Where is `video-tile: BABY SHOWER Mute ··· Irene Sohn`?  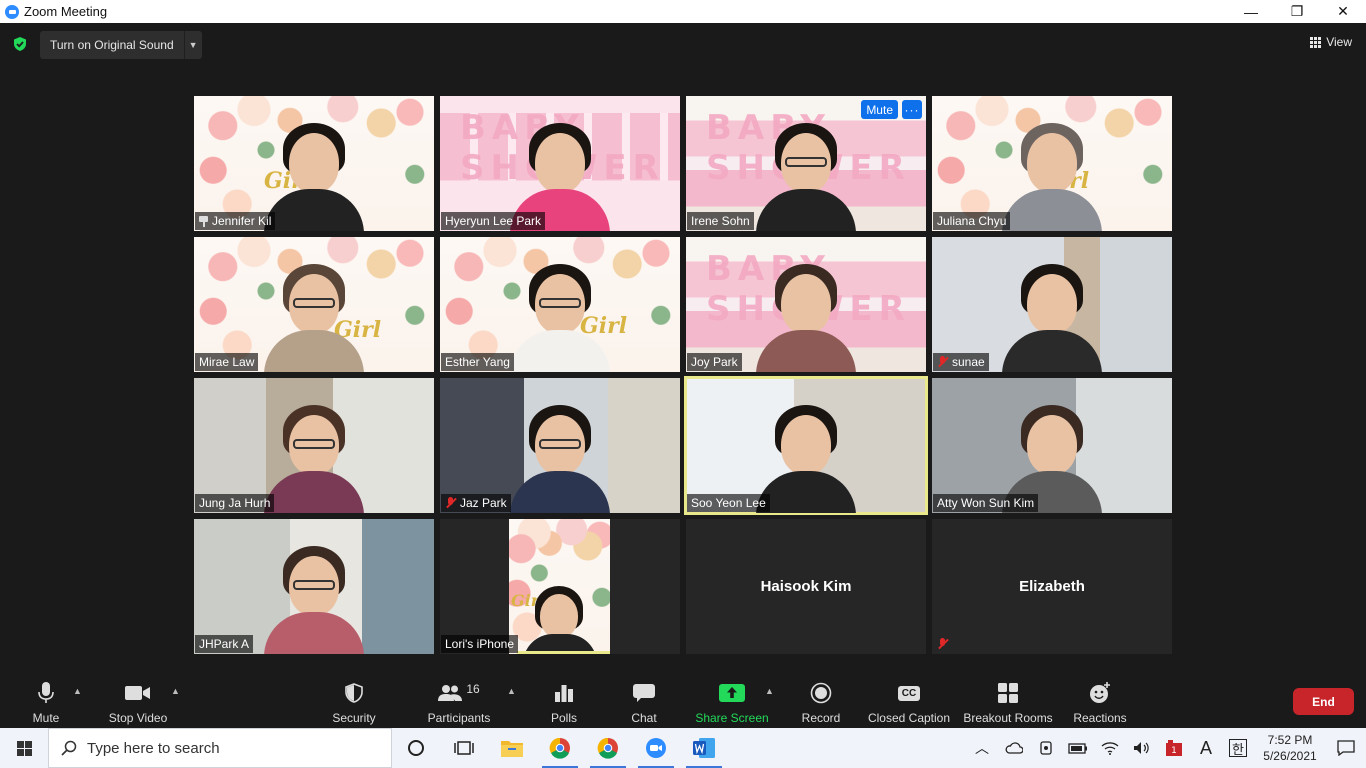 video-tile: BABY SHOWER Mute ··· Irene Sohn is located at coordinates (806, 163).